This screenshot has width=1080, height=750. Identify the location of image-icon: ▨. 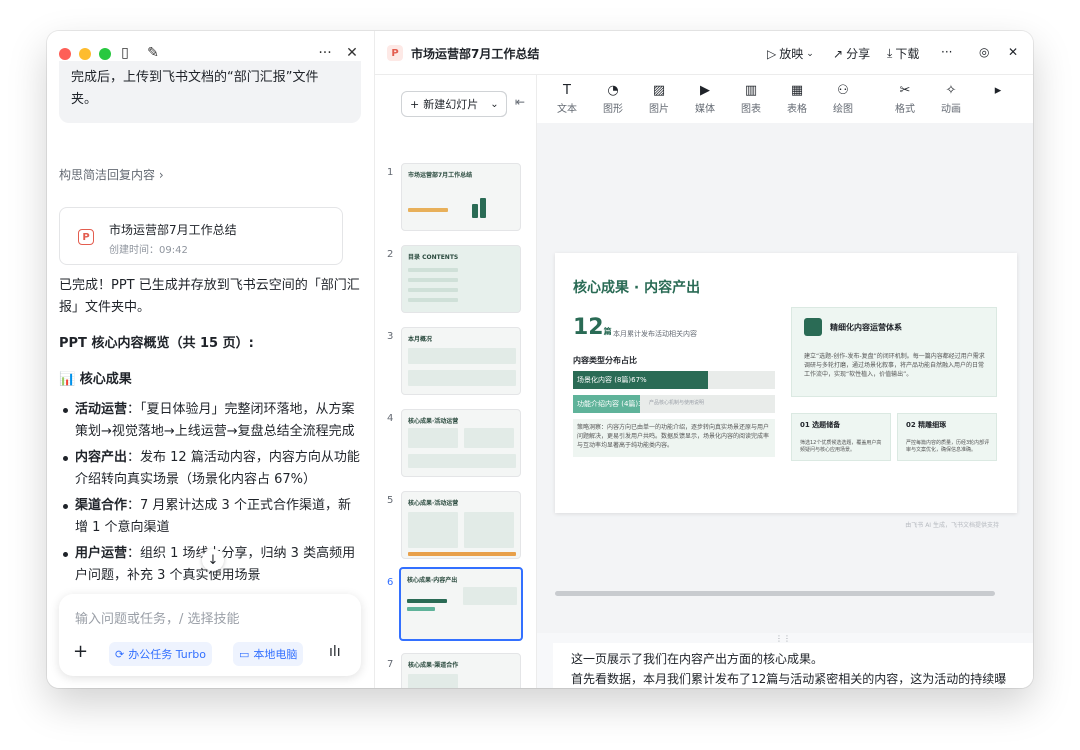
(659, 90).